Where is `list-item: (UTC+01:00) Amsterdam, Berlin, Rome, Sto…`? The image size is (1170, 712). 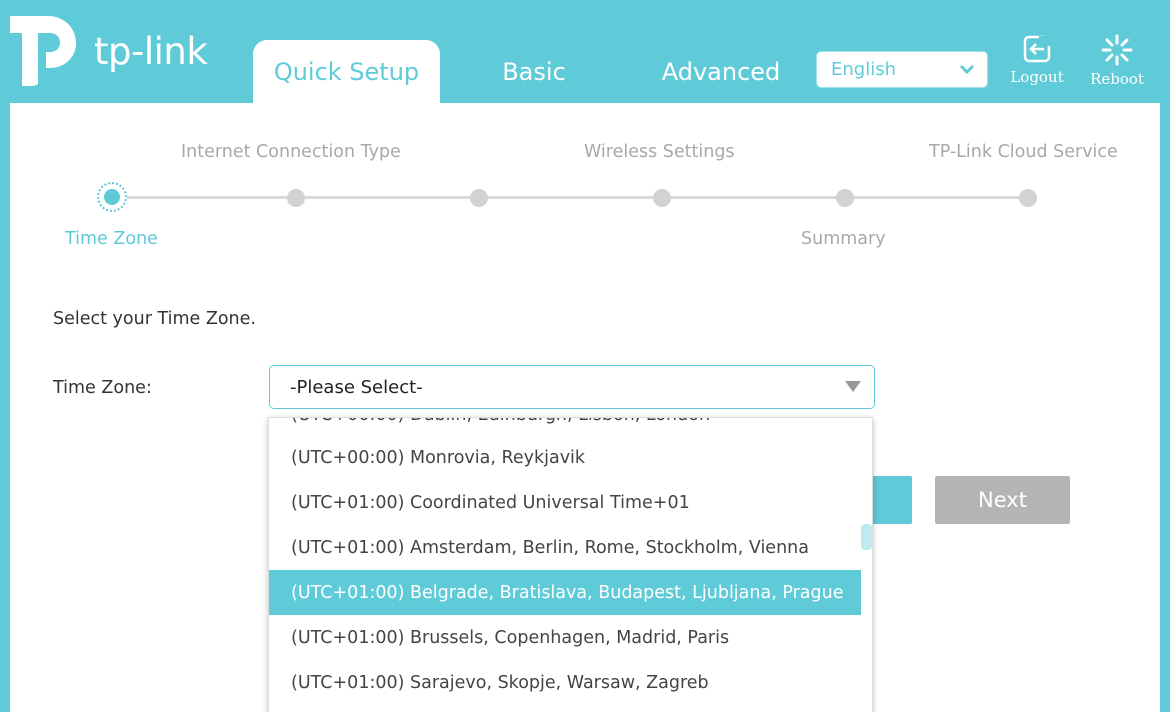
list-item: (UTC+01:00) Amsterdam, Berlin, Rome, Sto… is located at coordinates (565, 547).